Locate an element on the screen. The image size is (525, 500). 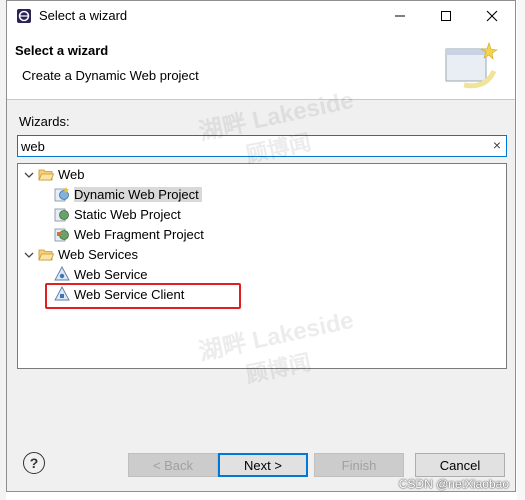
window-title: Select a wizard is located at coordinates (83, 15).